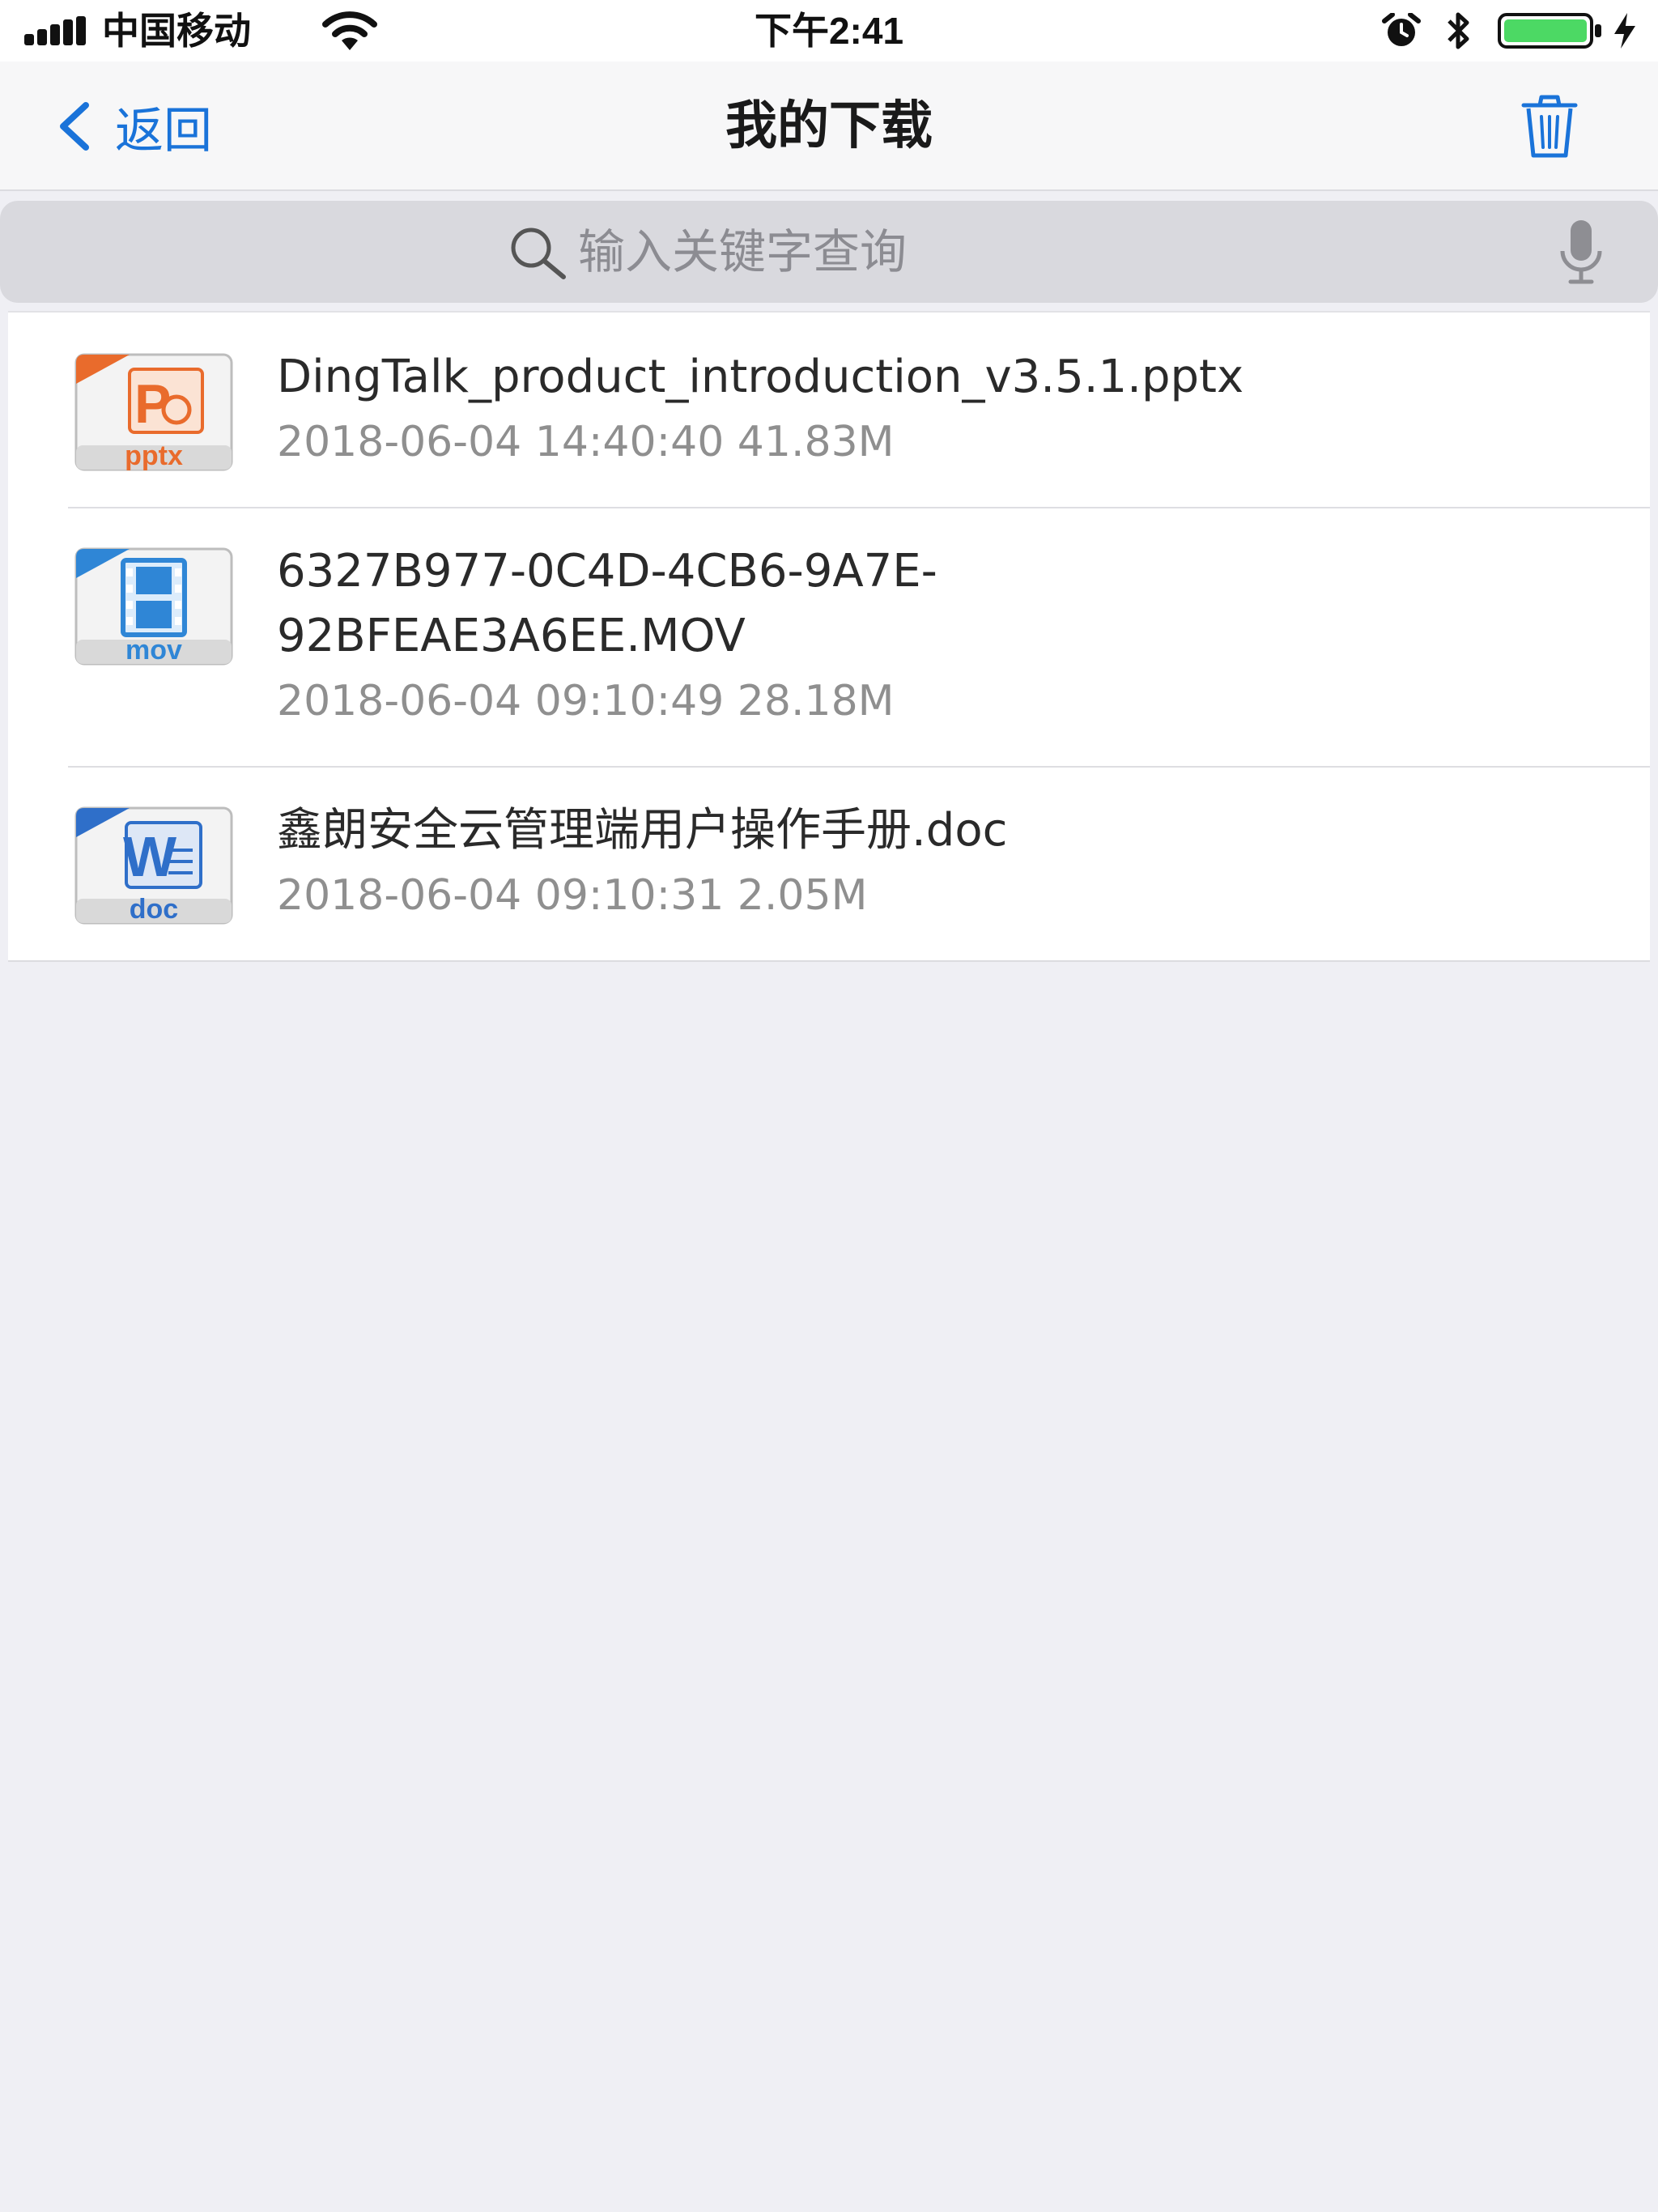 The image size is (1658, 2212). I want to click on search-icon, so click(538, 254).